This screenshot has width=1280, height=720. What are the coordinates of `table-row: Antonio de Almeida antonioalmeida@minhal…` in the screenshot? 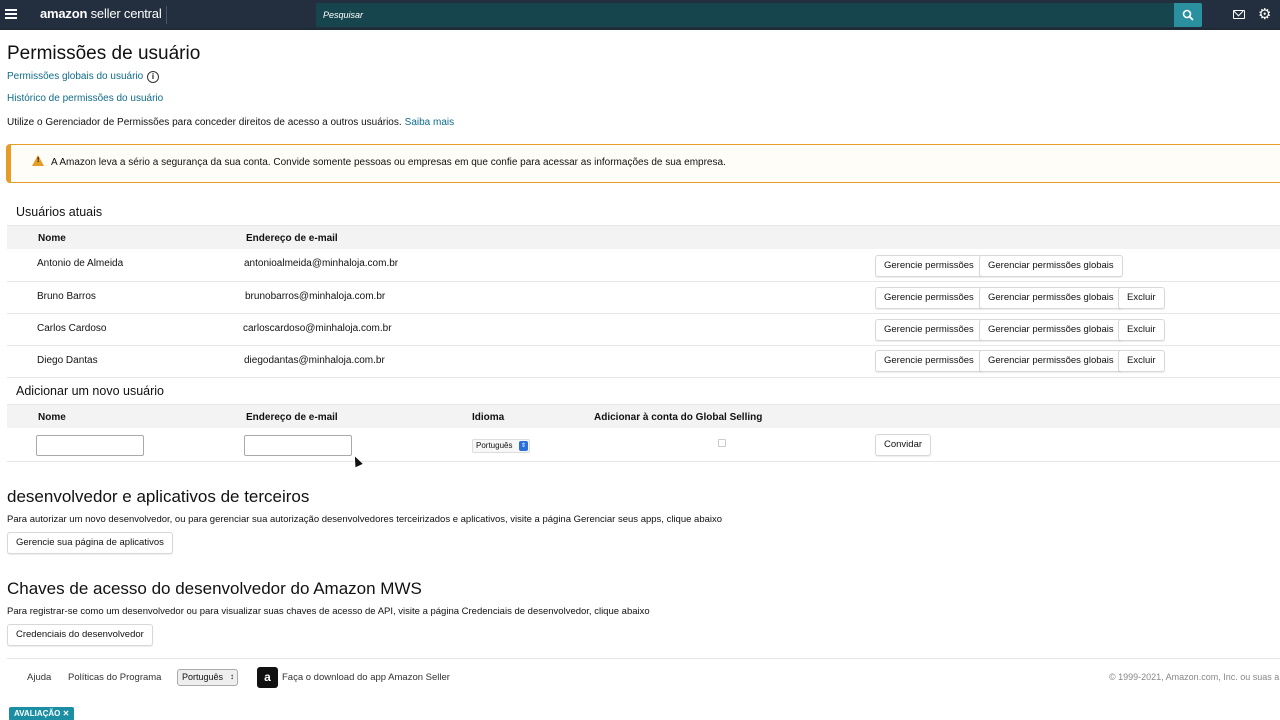 It's located at (643, 266).